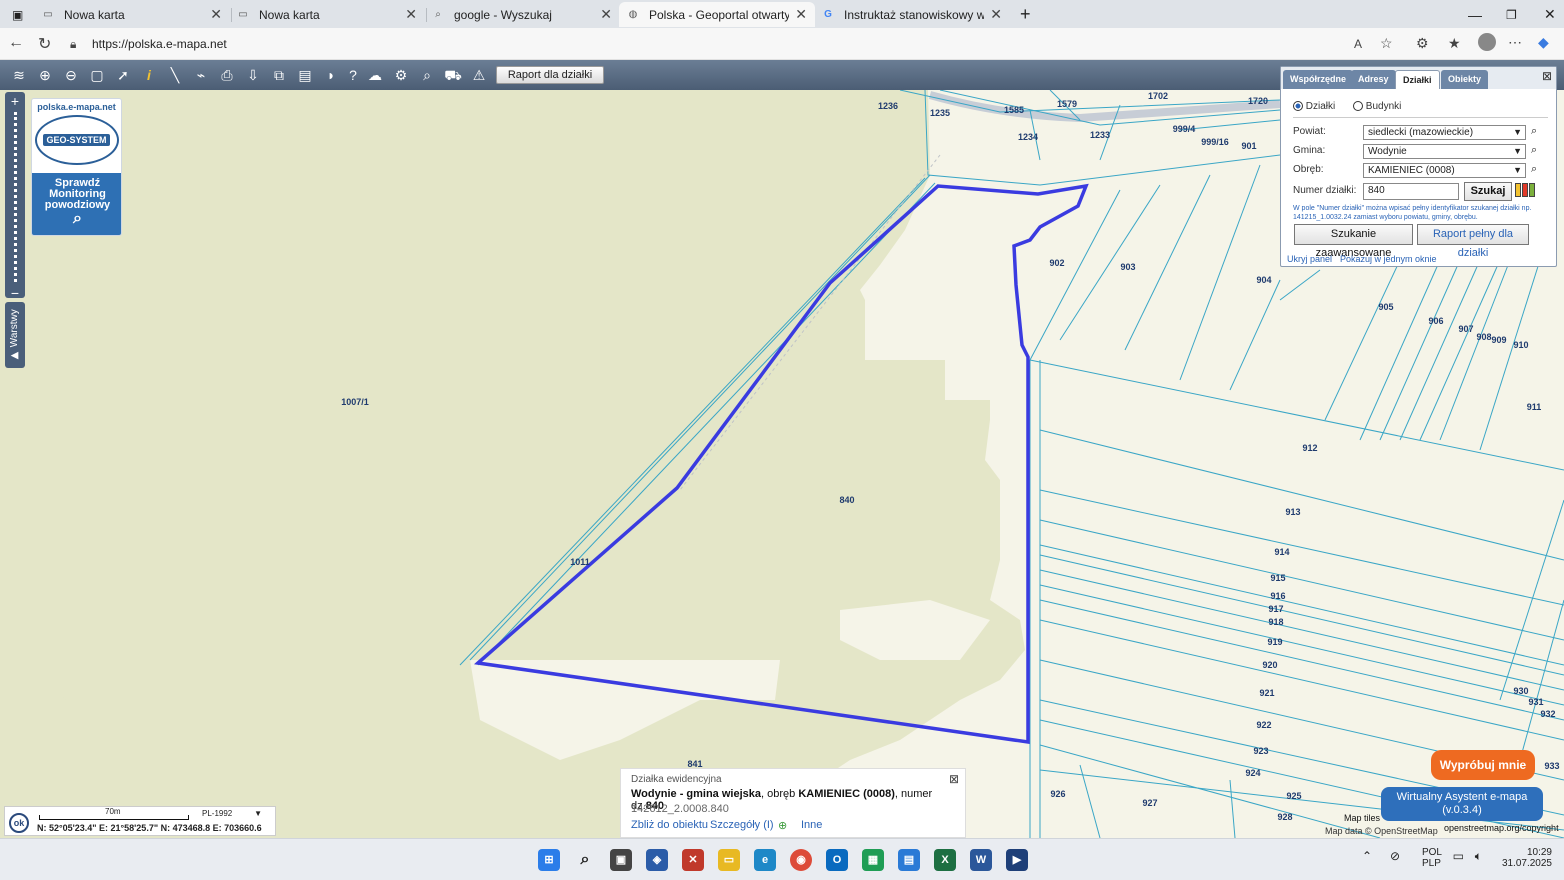 The width and height of the screenshot is (1564, 880). What do you see at coordinates (1527, 858) in the screenshot?
I see `clock: 10:29 31.07.2025` at bounding box center [1527, 858].